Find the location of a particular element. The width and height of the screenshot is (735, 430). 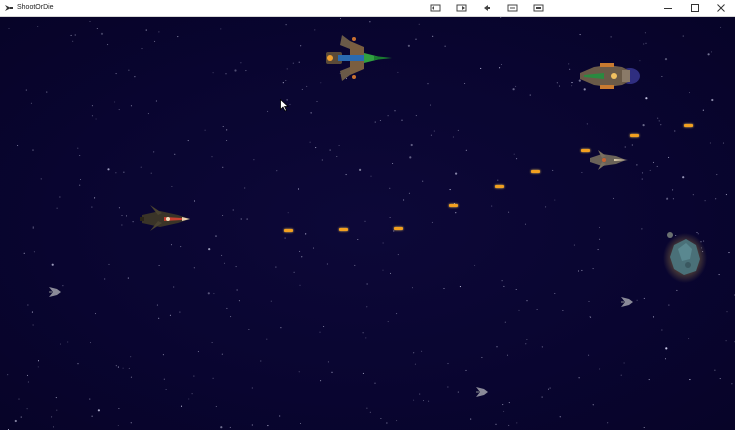

frame-icon is located at coordinates (538, 8).